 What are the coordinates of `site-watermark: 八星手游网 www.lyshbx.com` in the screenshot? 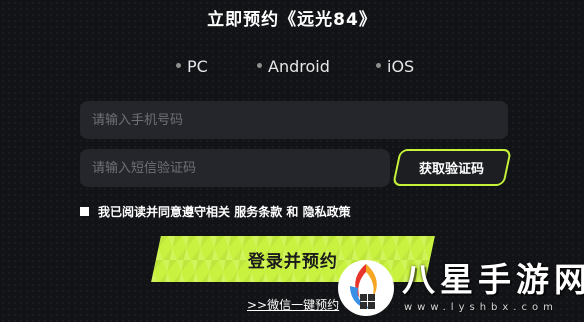 It's located at (457, 289).